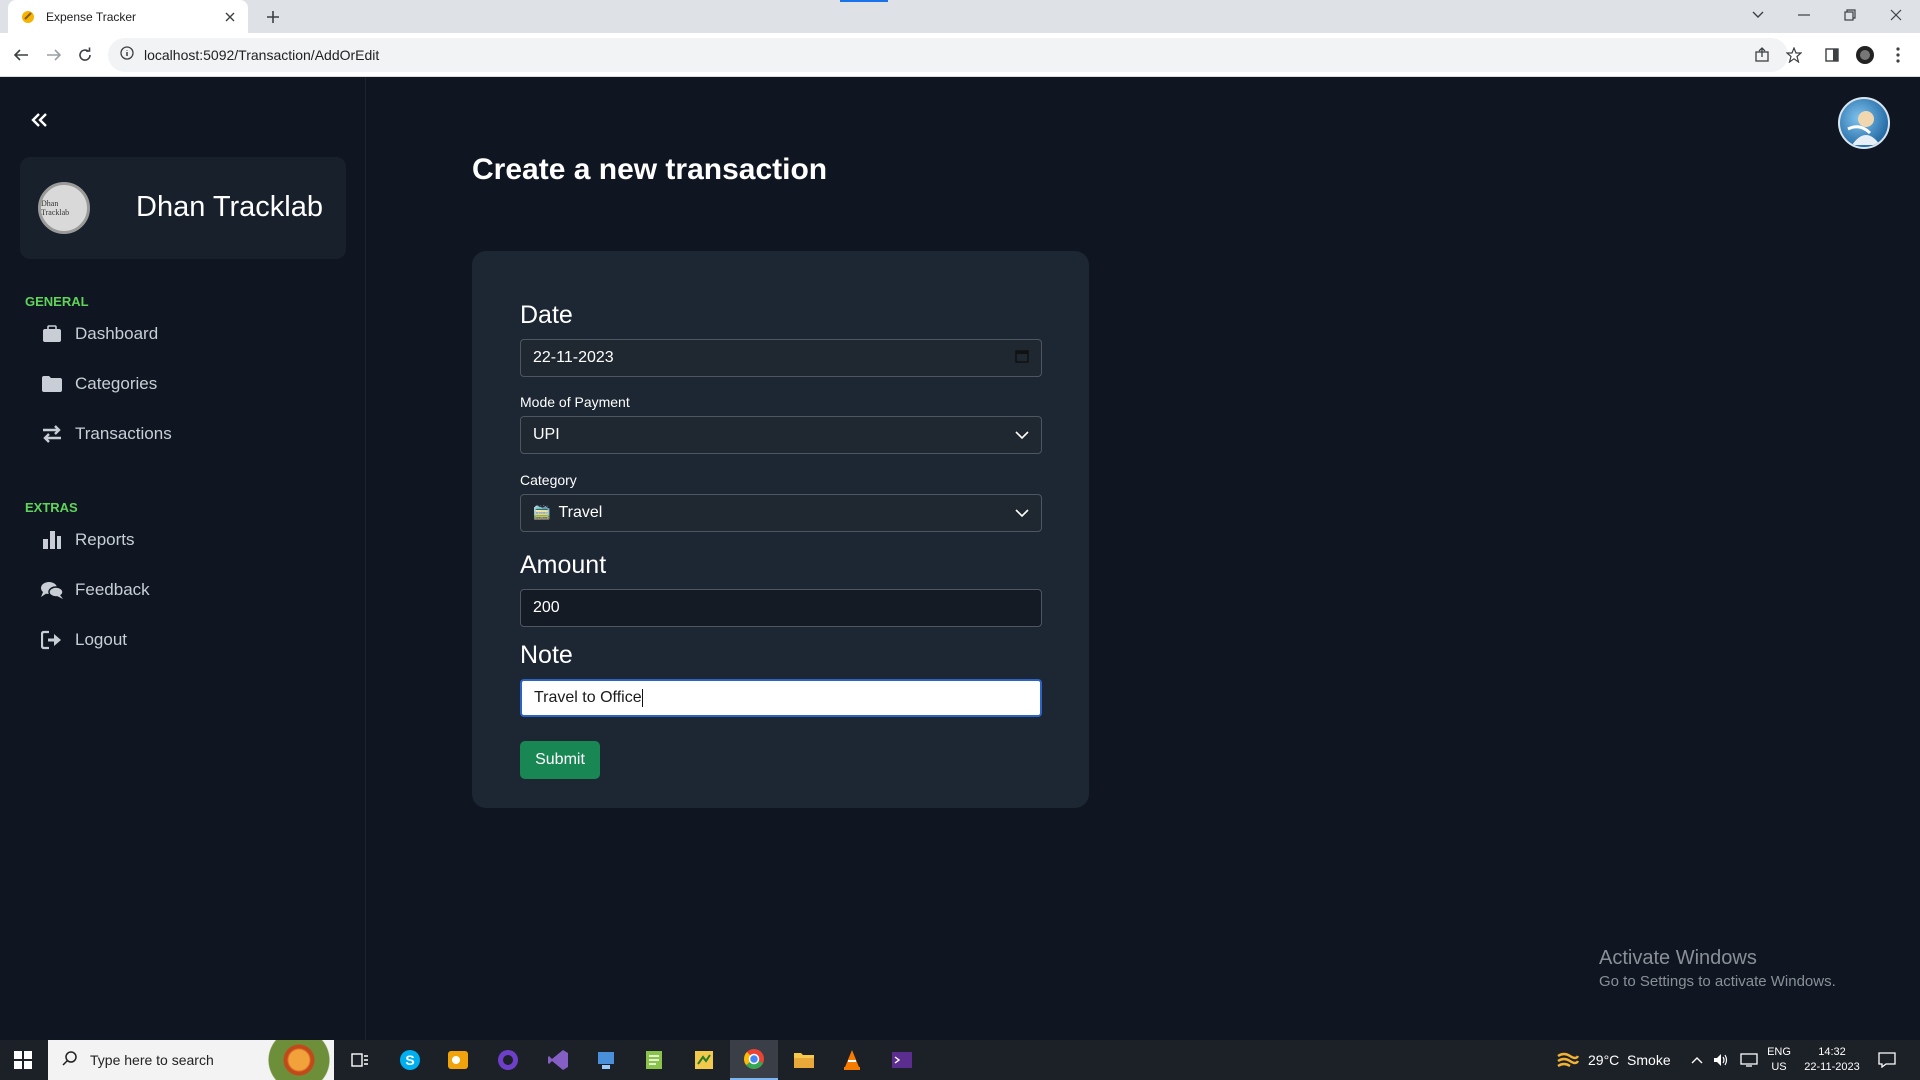  I want to click on language-text: ENG, so click(1779, 1052).